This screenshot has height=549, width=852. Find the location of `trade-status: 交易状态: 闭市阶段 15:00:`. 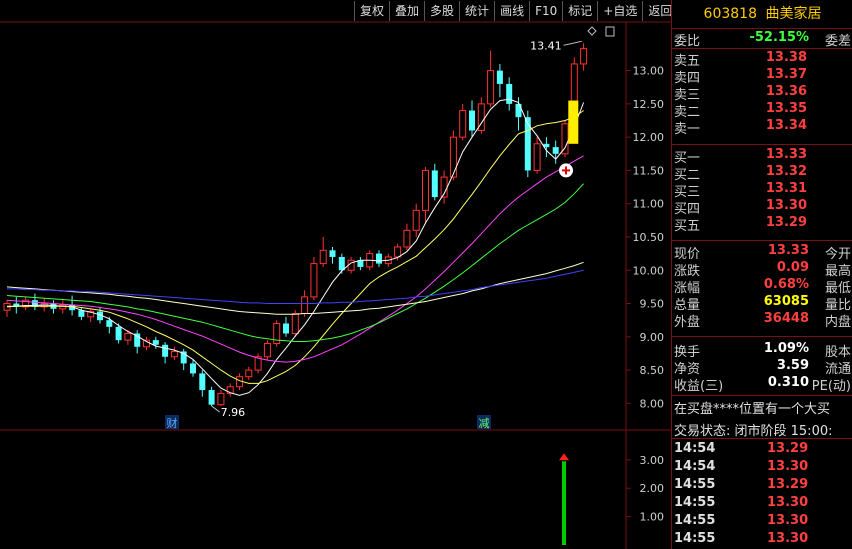

trade-status: 交易状态: 闭市阶段 15:00: is located at coordinates (753, 431).